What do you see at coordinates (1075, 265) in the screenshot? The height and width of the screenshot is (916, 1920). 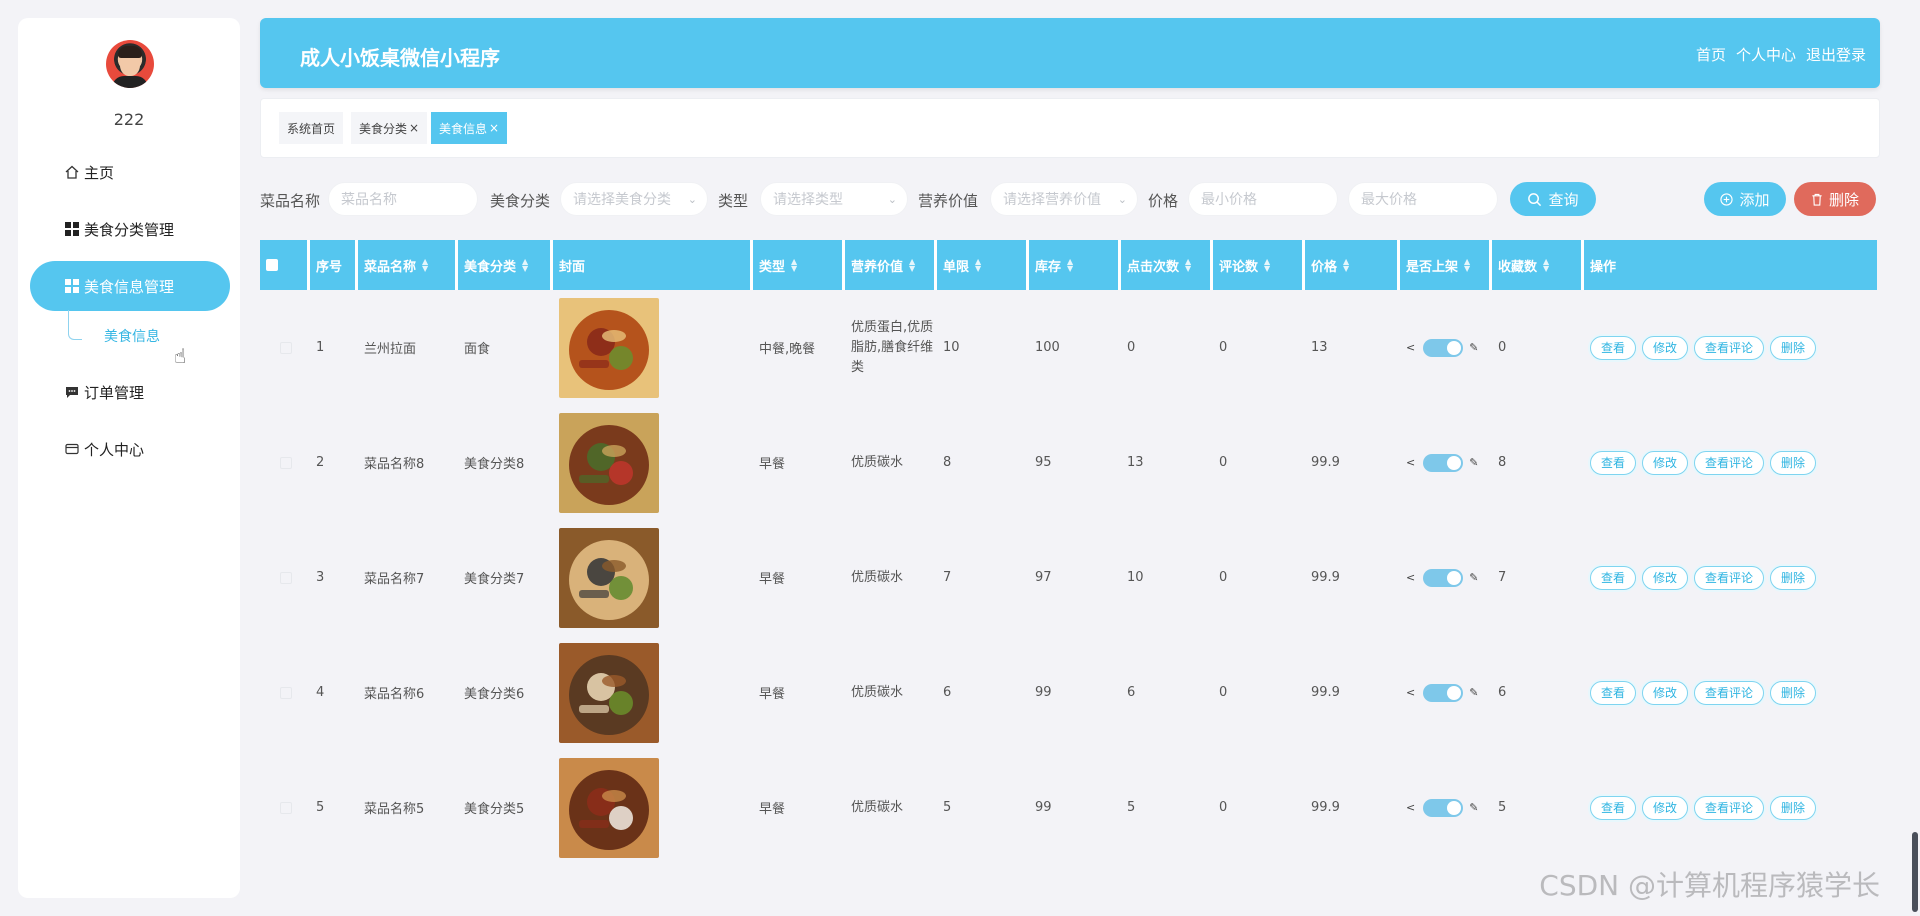 I see `col-stock: 库存 ▲ ▼` at bounding box center [1075, 265].